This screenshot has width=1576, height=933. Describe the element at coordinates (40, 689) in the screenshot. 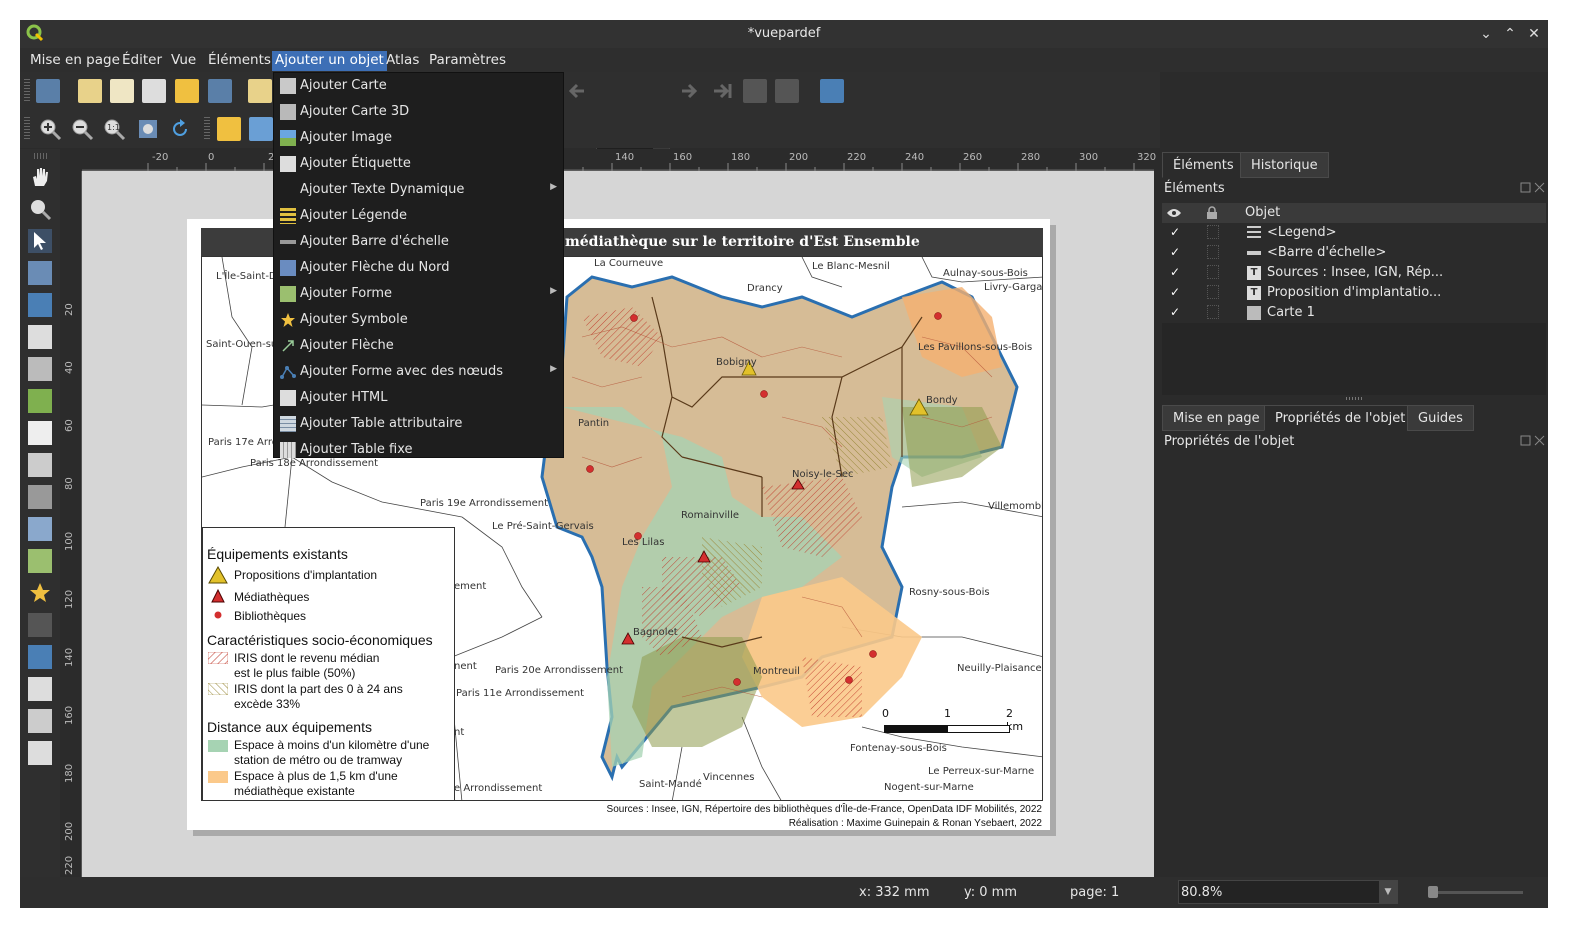

I see `add-html-icon` at that location.